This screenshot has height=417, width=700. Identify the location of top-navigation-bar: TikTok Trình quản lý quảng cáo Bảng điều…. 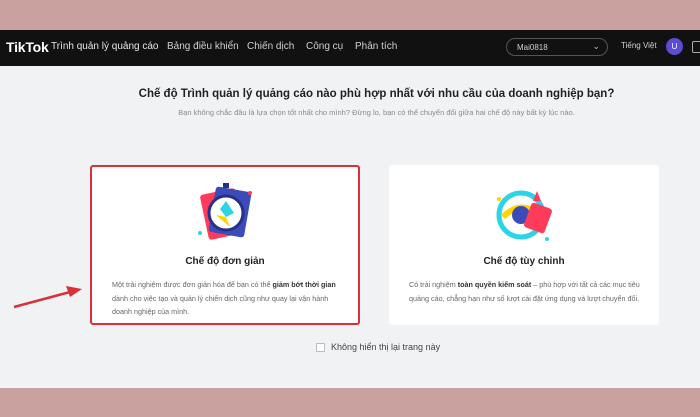
(350, 48).